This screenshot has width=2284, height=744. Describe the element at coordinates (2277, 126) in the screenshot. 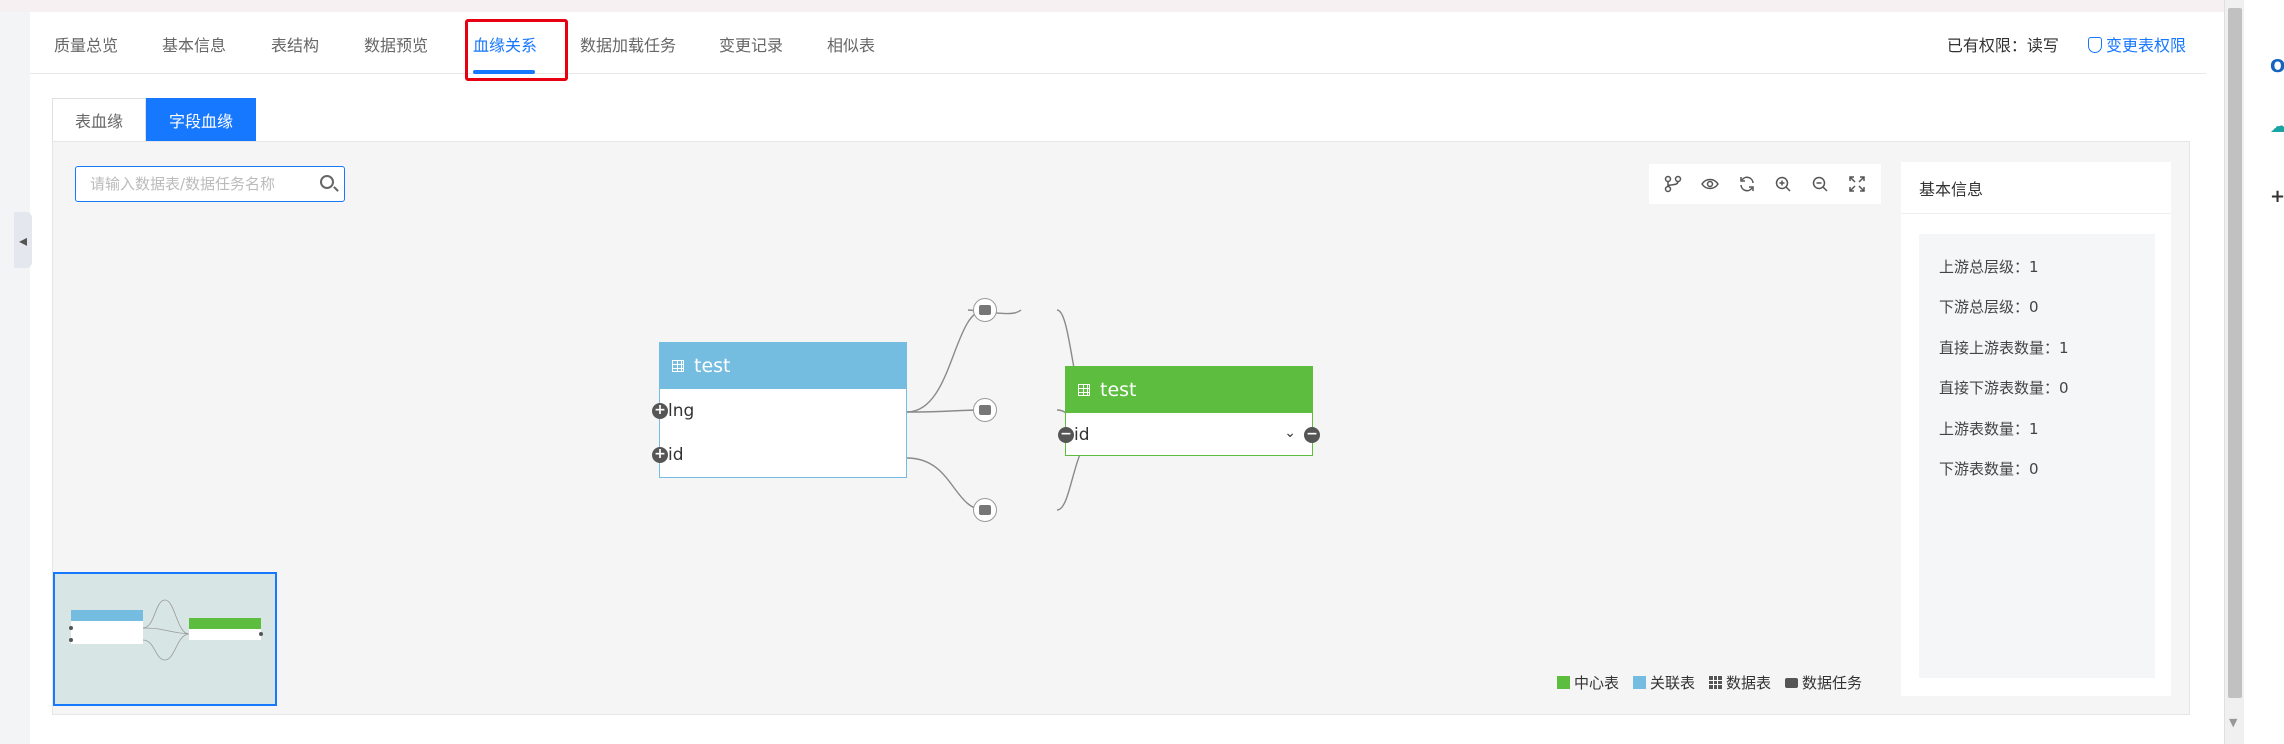

I see `cloud-icon: ☁` at that location.